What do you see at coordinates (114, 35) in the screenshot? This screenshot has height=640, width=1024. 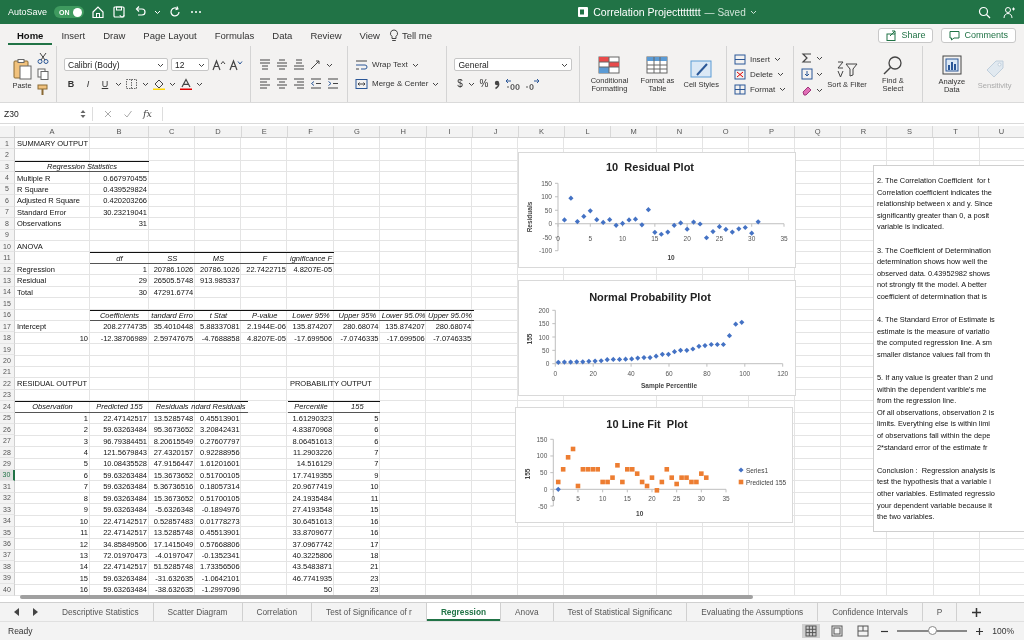 I see `ribbon-tab: Draw` at bounding box center [114, 35].